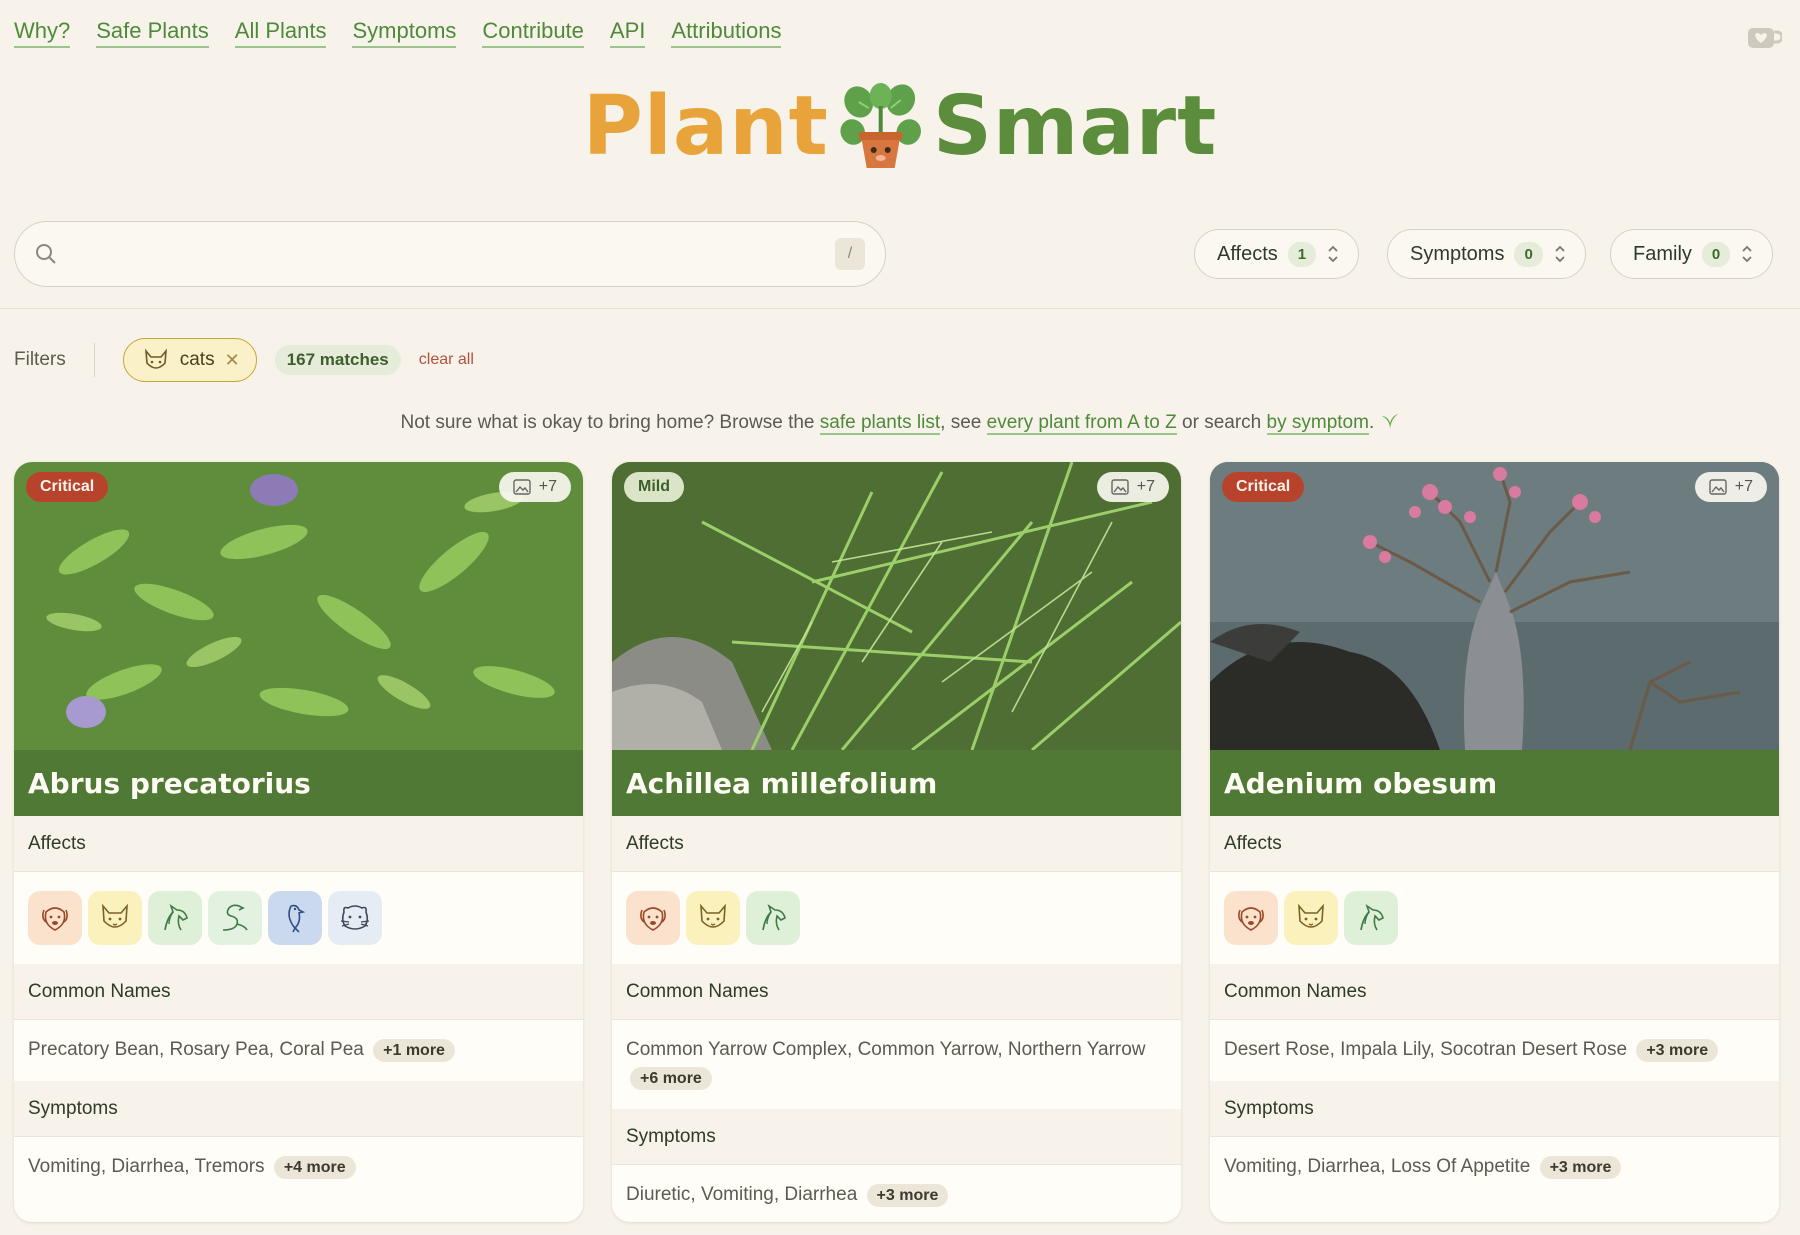  I want to click on filters-bar: Filters cats ✕ 167 matches clear all, so click(244, 360).